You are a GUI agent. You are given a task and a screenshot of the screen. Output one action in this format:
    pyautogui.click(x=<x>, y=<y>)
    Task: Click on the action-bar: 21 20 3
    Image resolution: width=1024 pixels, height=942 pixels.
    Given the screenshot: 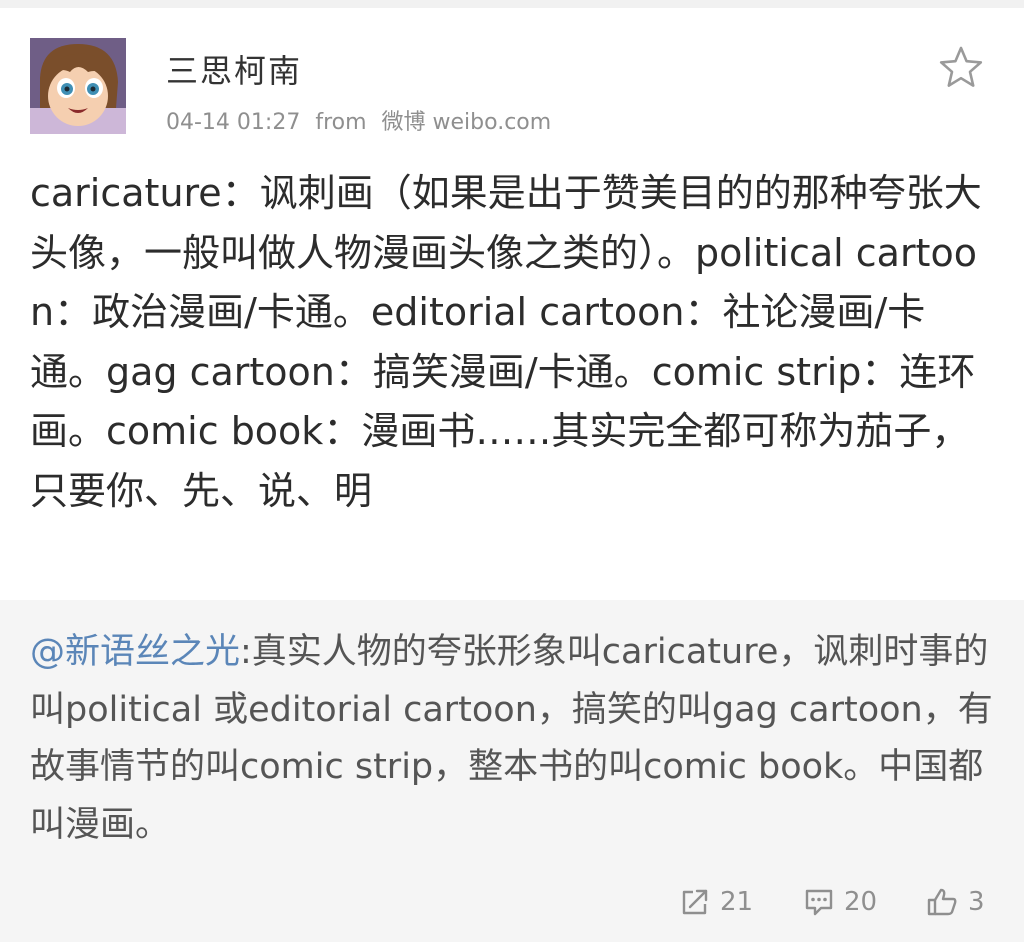 What is the action you would take?
    pyautogui.click(x=512, y=902)
    